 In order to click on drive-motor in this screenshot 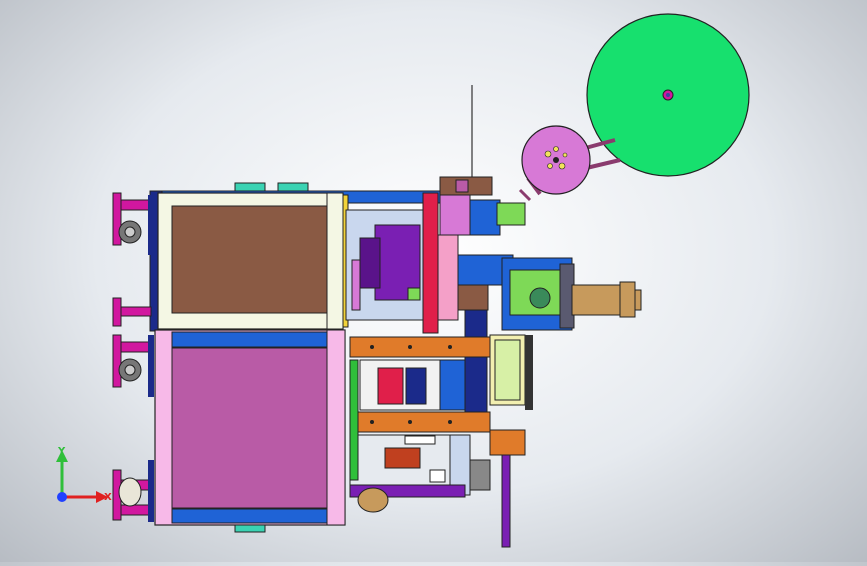, I will do `click(386, 265)`.